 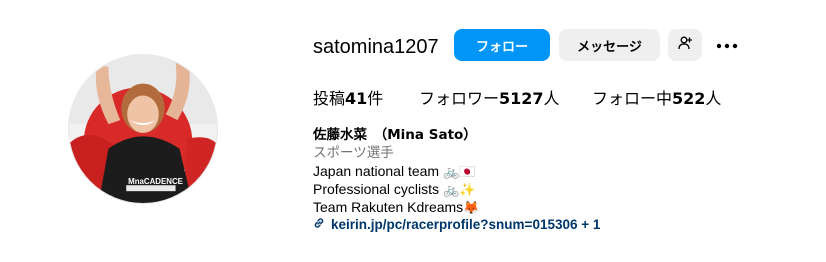 I want to click on bio-line-1: Japan national team 🚲🇯🇵, so click(x=456, y=171).